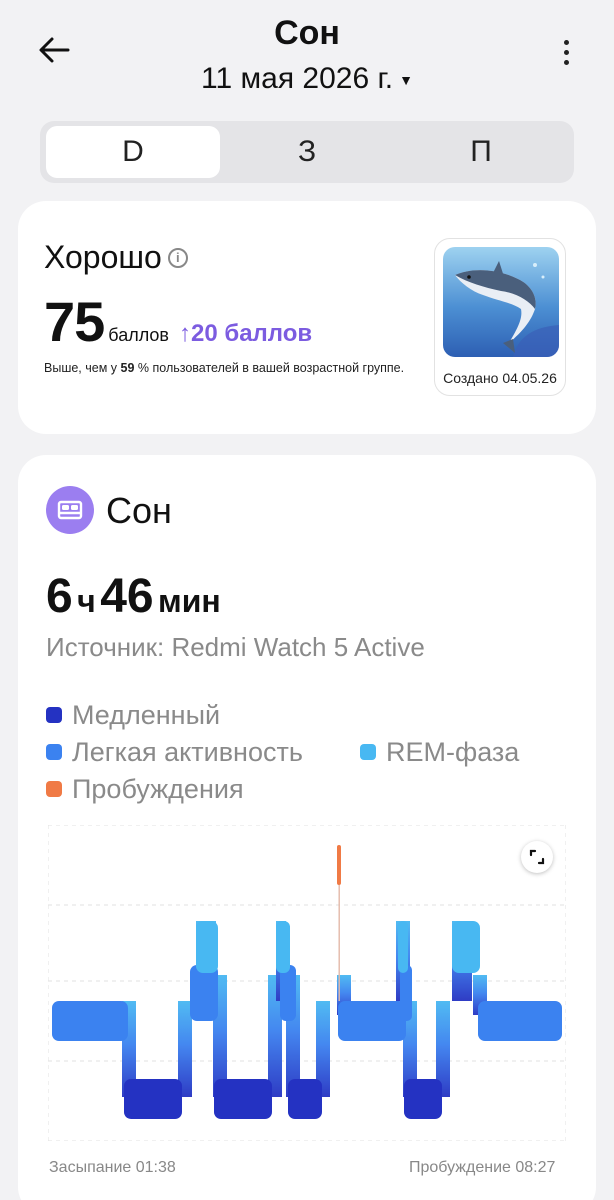 The image size is (614, 1200). What do you see at coordinates (500, 378) in the screenshot?
I see `badge-caption: Создано 04.05.26` at bounding box center [500, 378].